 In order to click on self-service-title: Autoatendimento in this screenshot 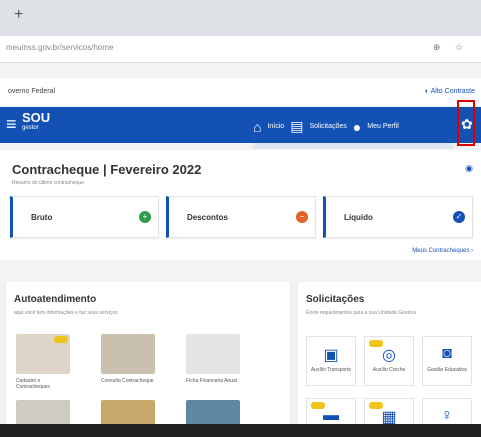, I will do `click(55, 299)`.